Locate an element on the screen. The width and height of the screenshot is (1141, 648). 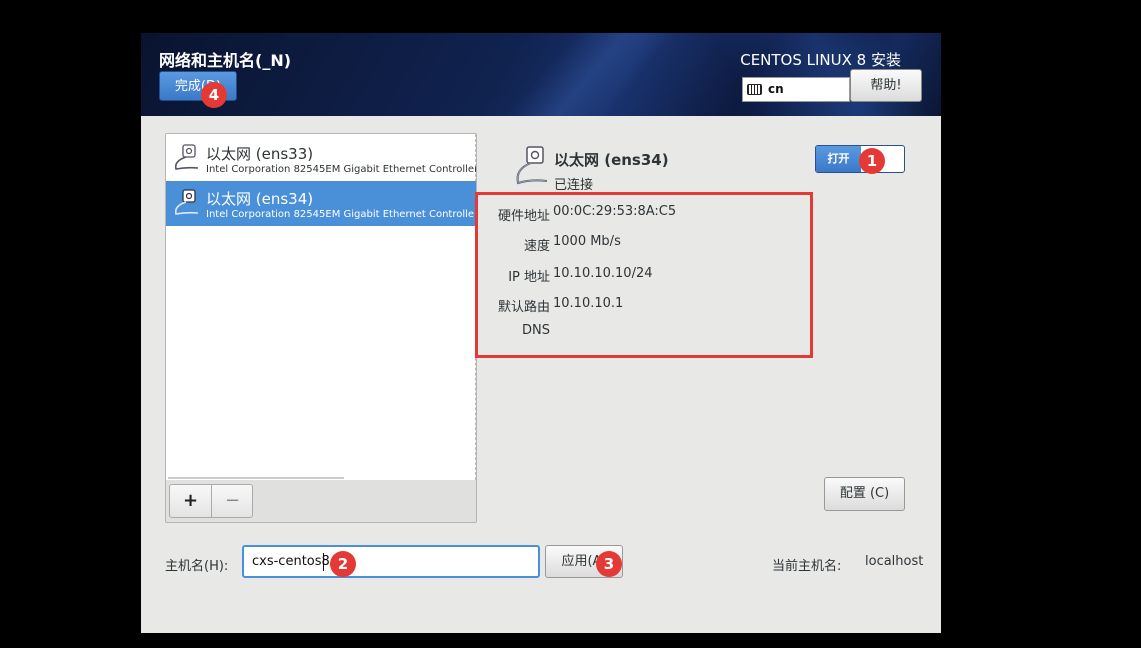
toggle-on-label: 打开 is located at coordinates (838, 159).